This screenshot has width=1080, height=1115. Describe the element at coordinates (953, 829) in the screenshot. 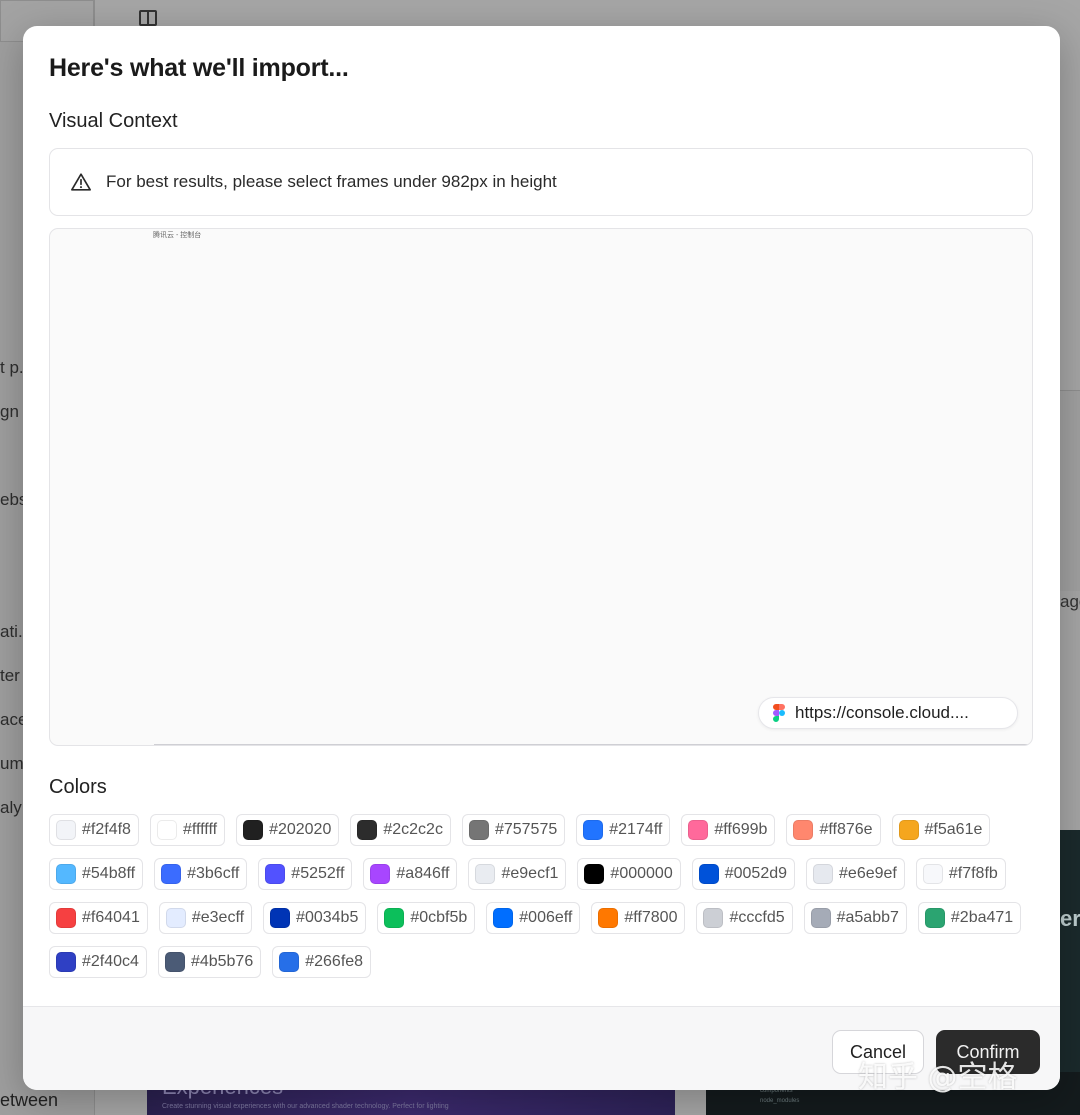

I see `color-swatch-label: #f5a61e` at that location.